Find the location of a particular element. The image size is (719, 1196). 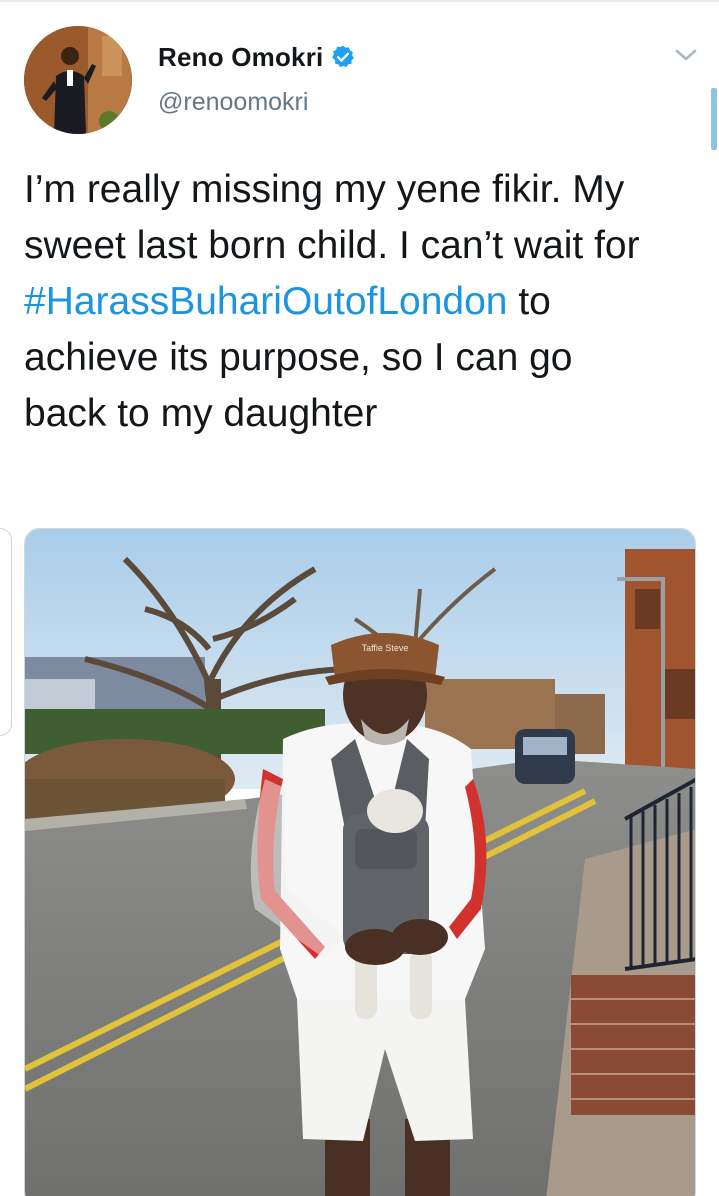

author-avatar is located at coordinates (78, 80).